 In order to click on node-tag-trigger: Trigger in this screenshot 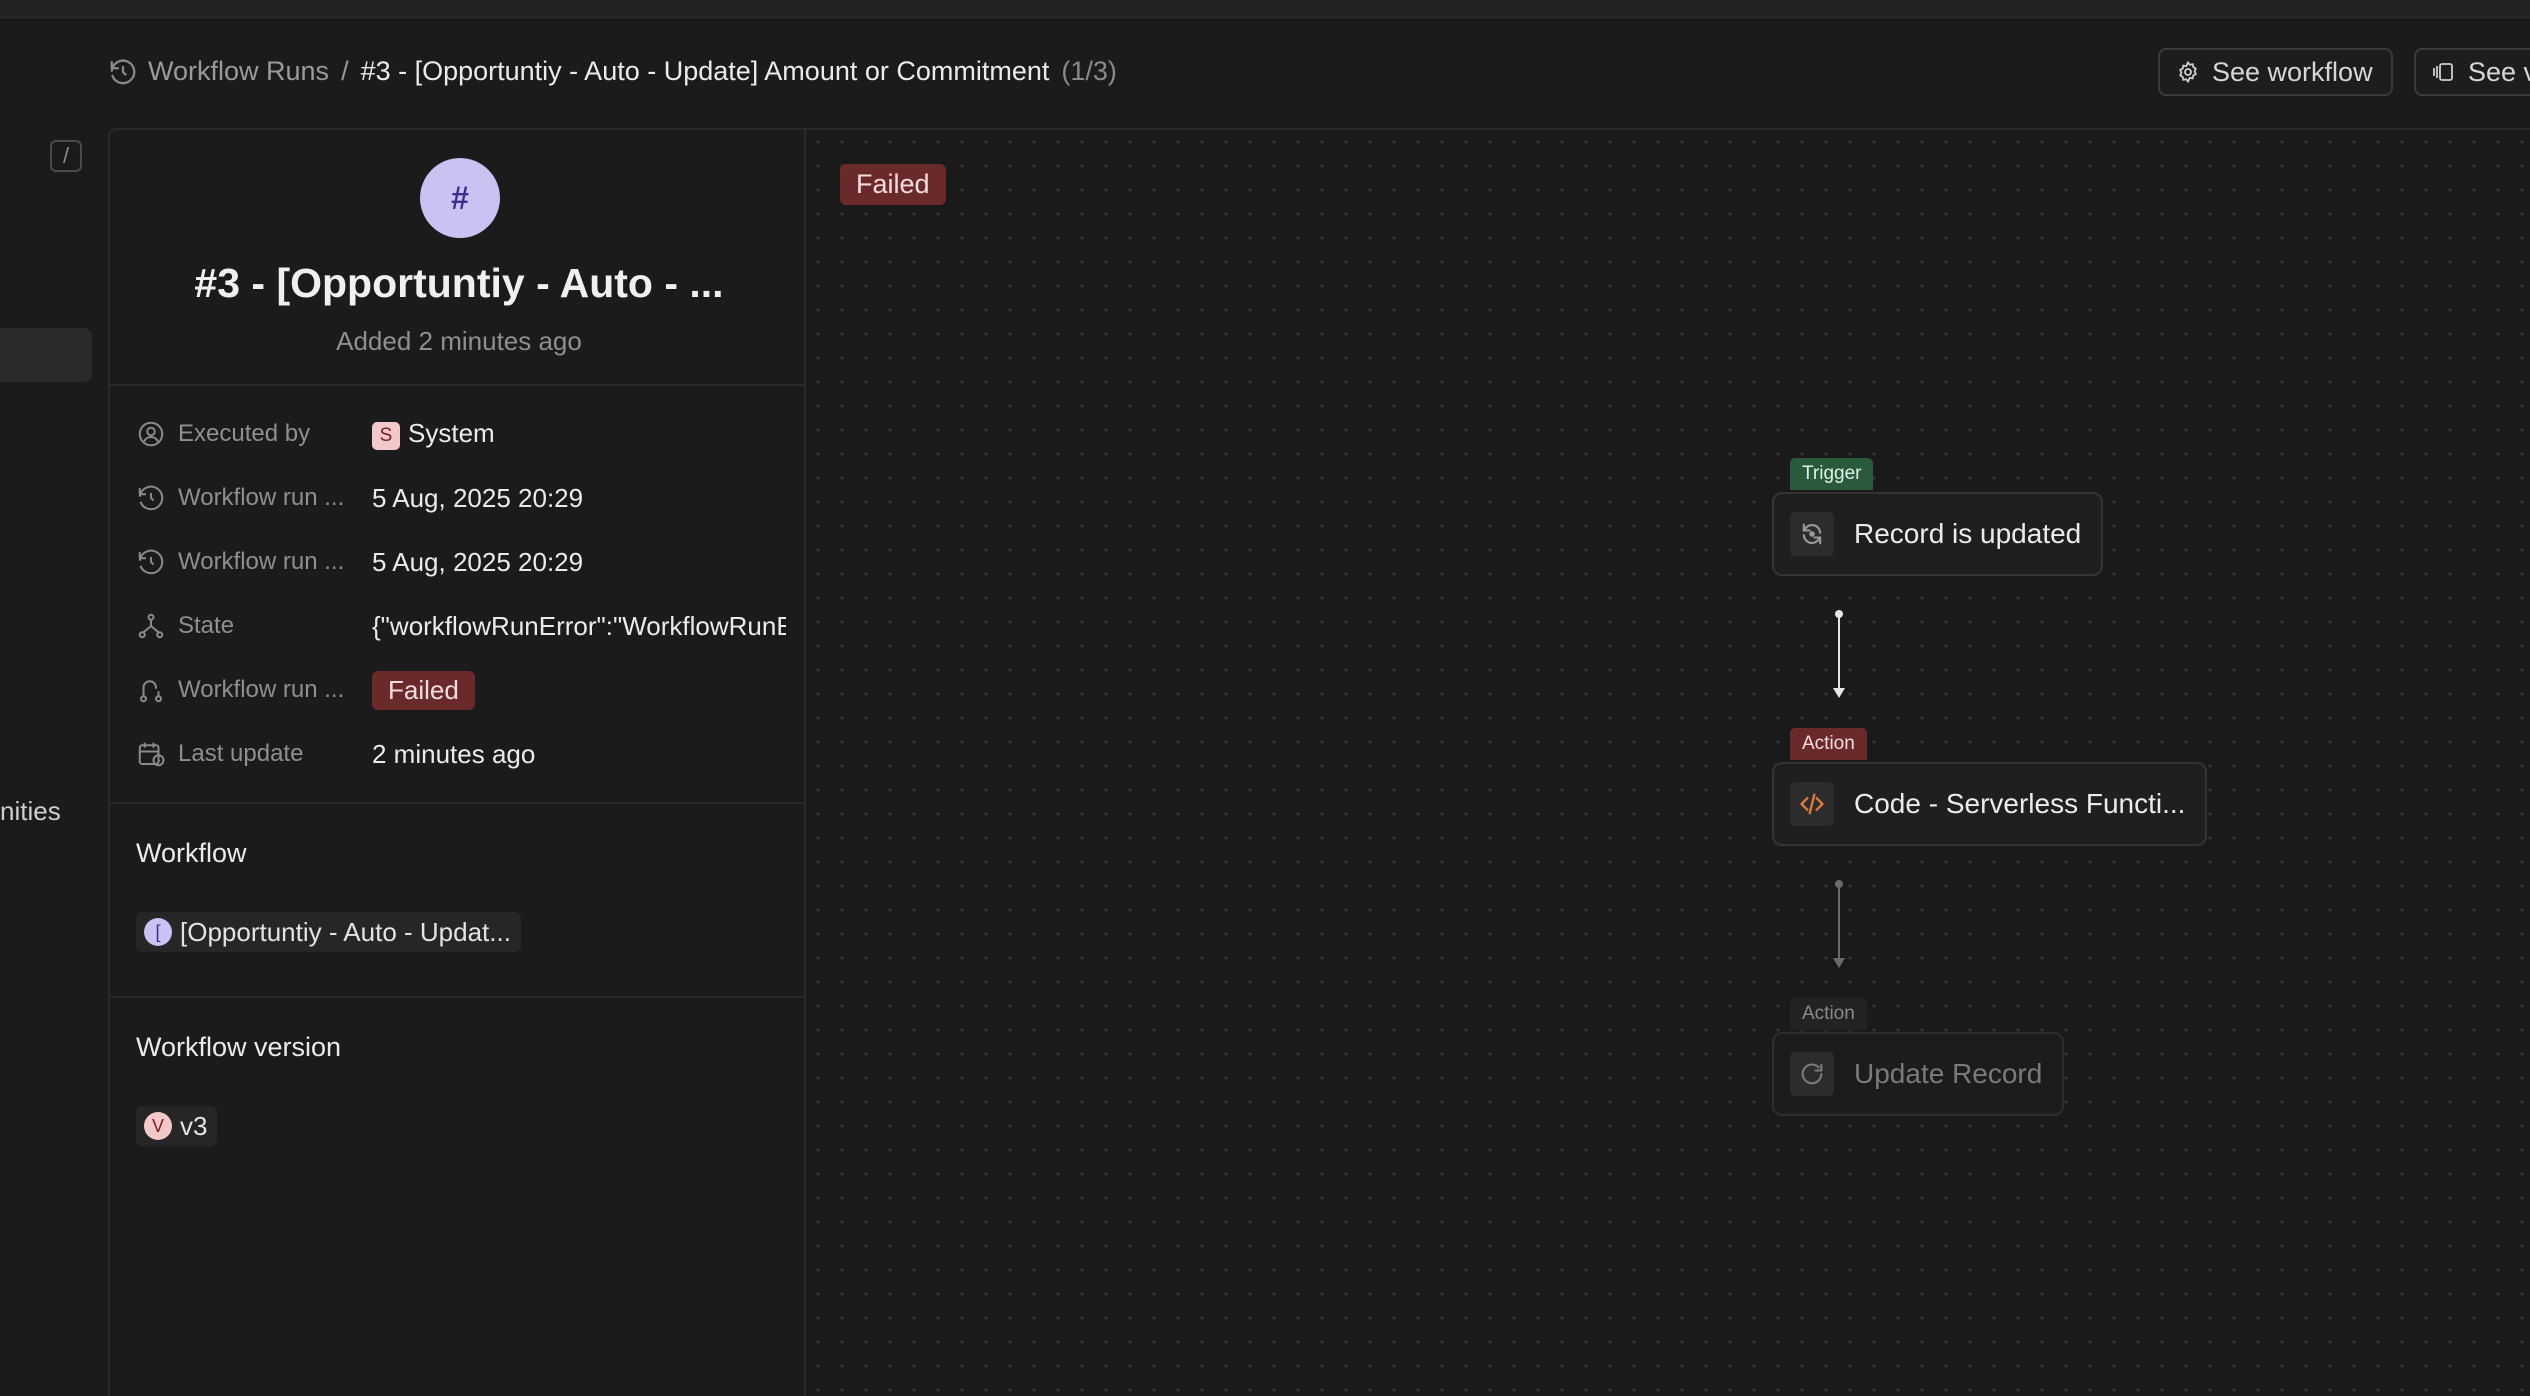, I will do `click(1832, 474)`.